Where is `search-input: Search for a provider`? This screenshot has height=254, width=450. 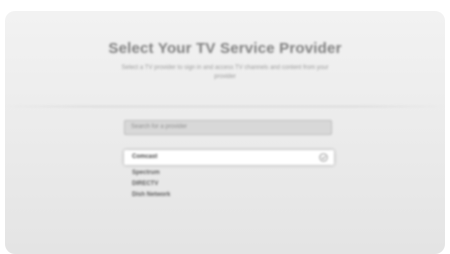
search-input: Search for a provider is located at coordinates (228, 127).